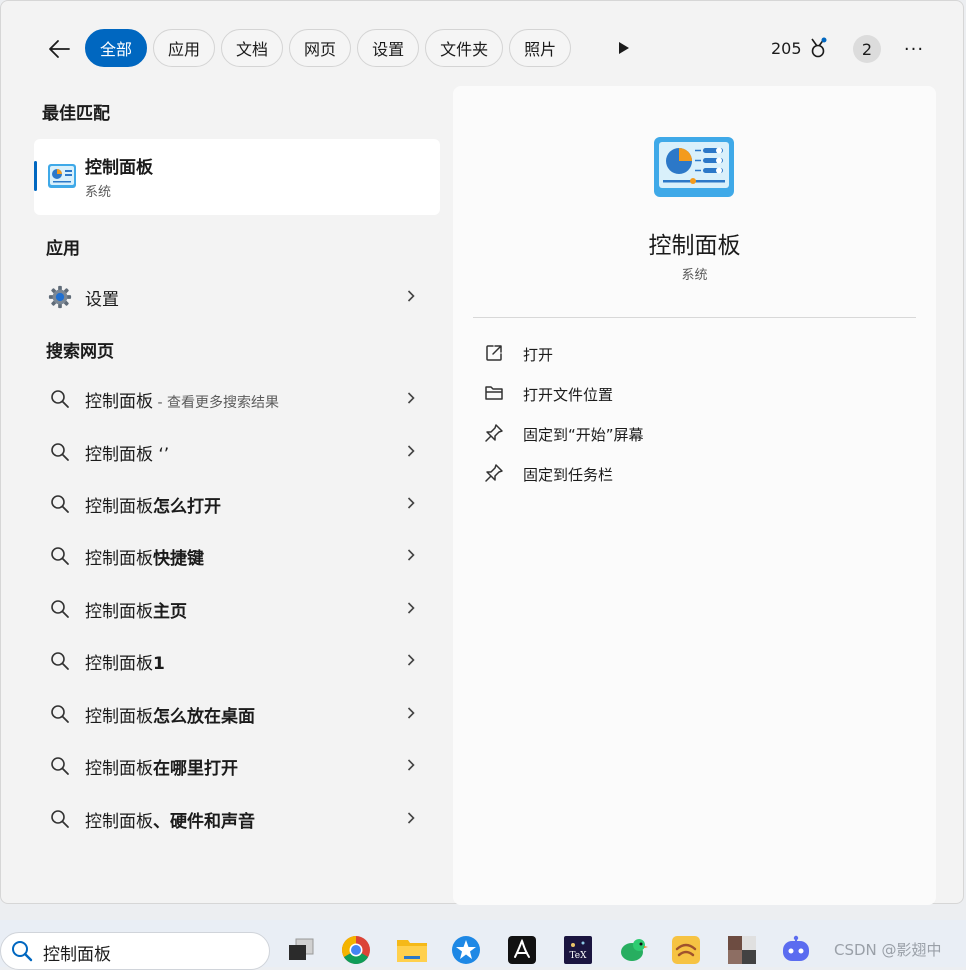  Describe the element at coordinates (237, 451) in the screenshot. I see `web-suggestion-item: 控制面板 ‘’` at that location.